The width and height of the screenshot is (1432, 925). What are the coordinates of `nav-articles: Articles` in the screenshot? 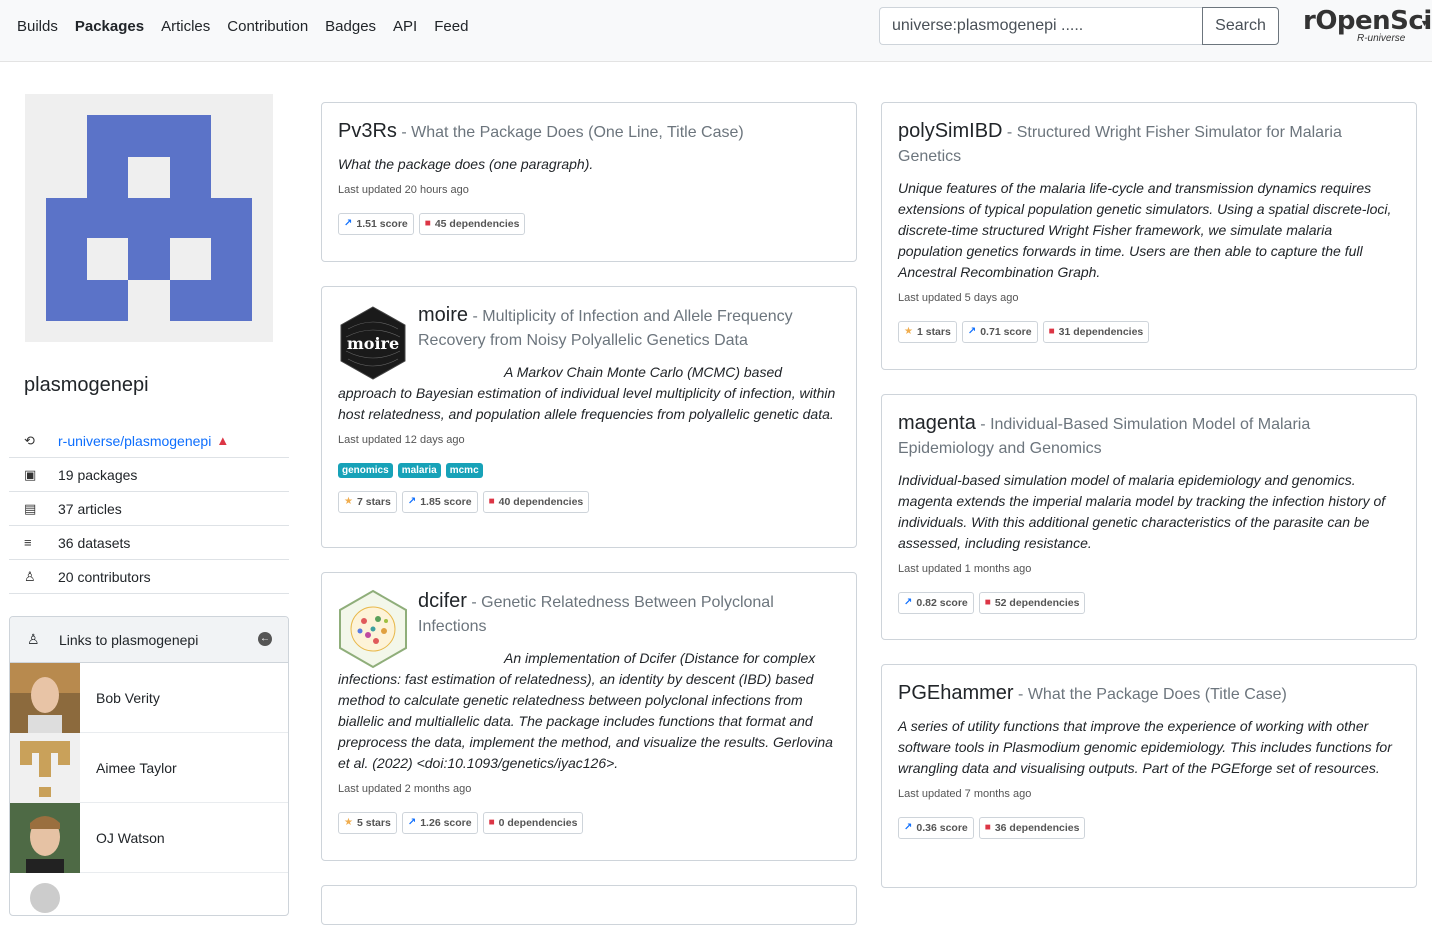 It's located at (185, 26).